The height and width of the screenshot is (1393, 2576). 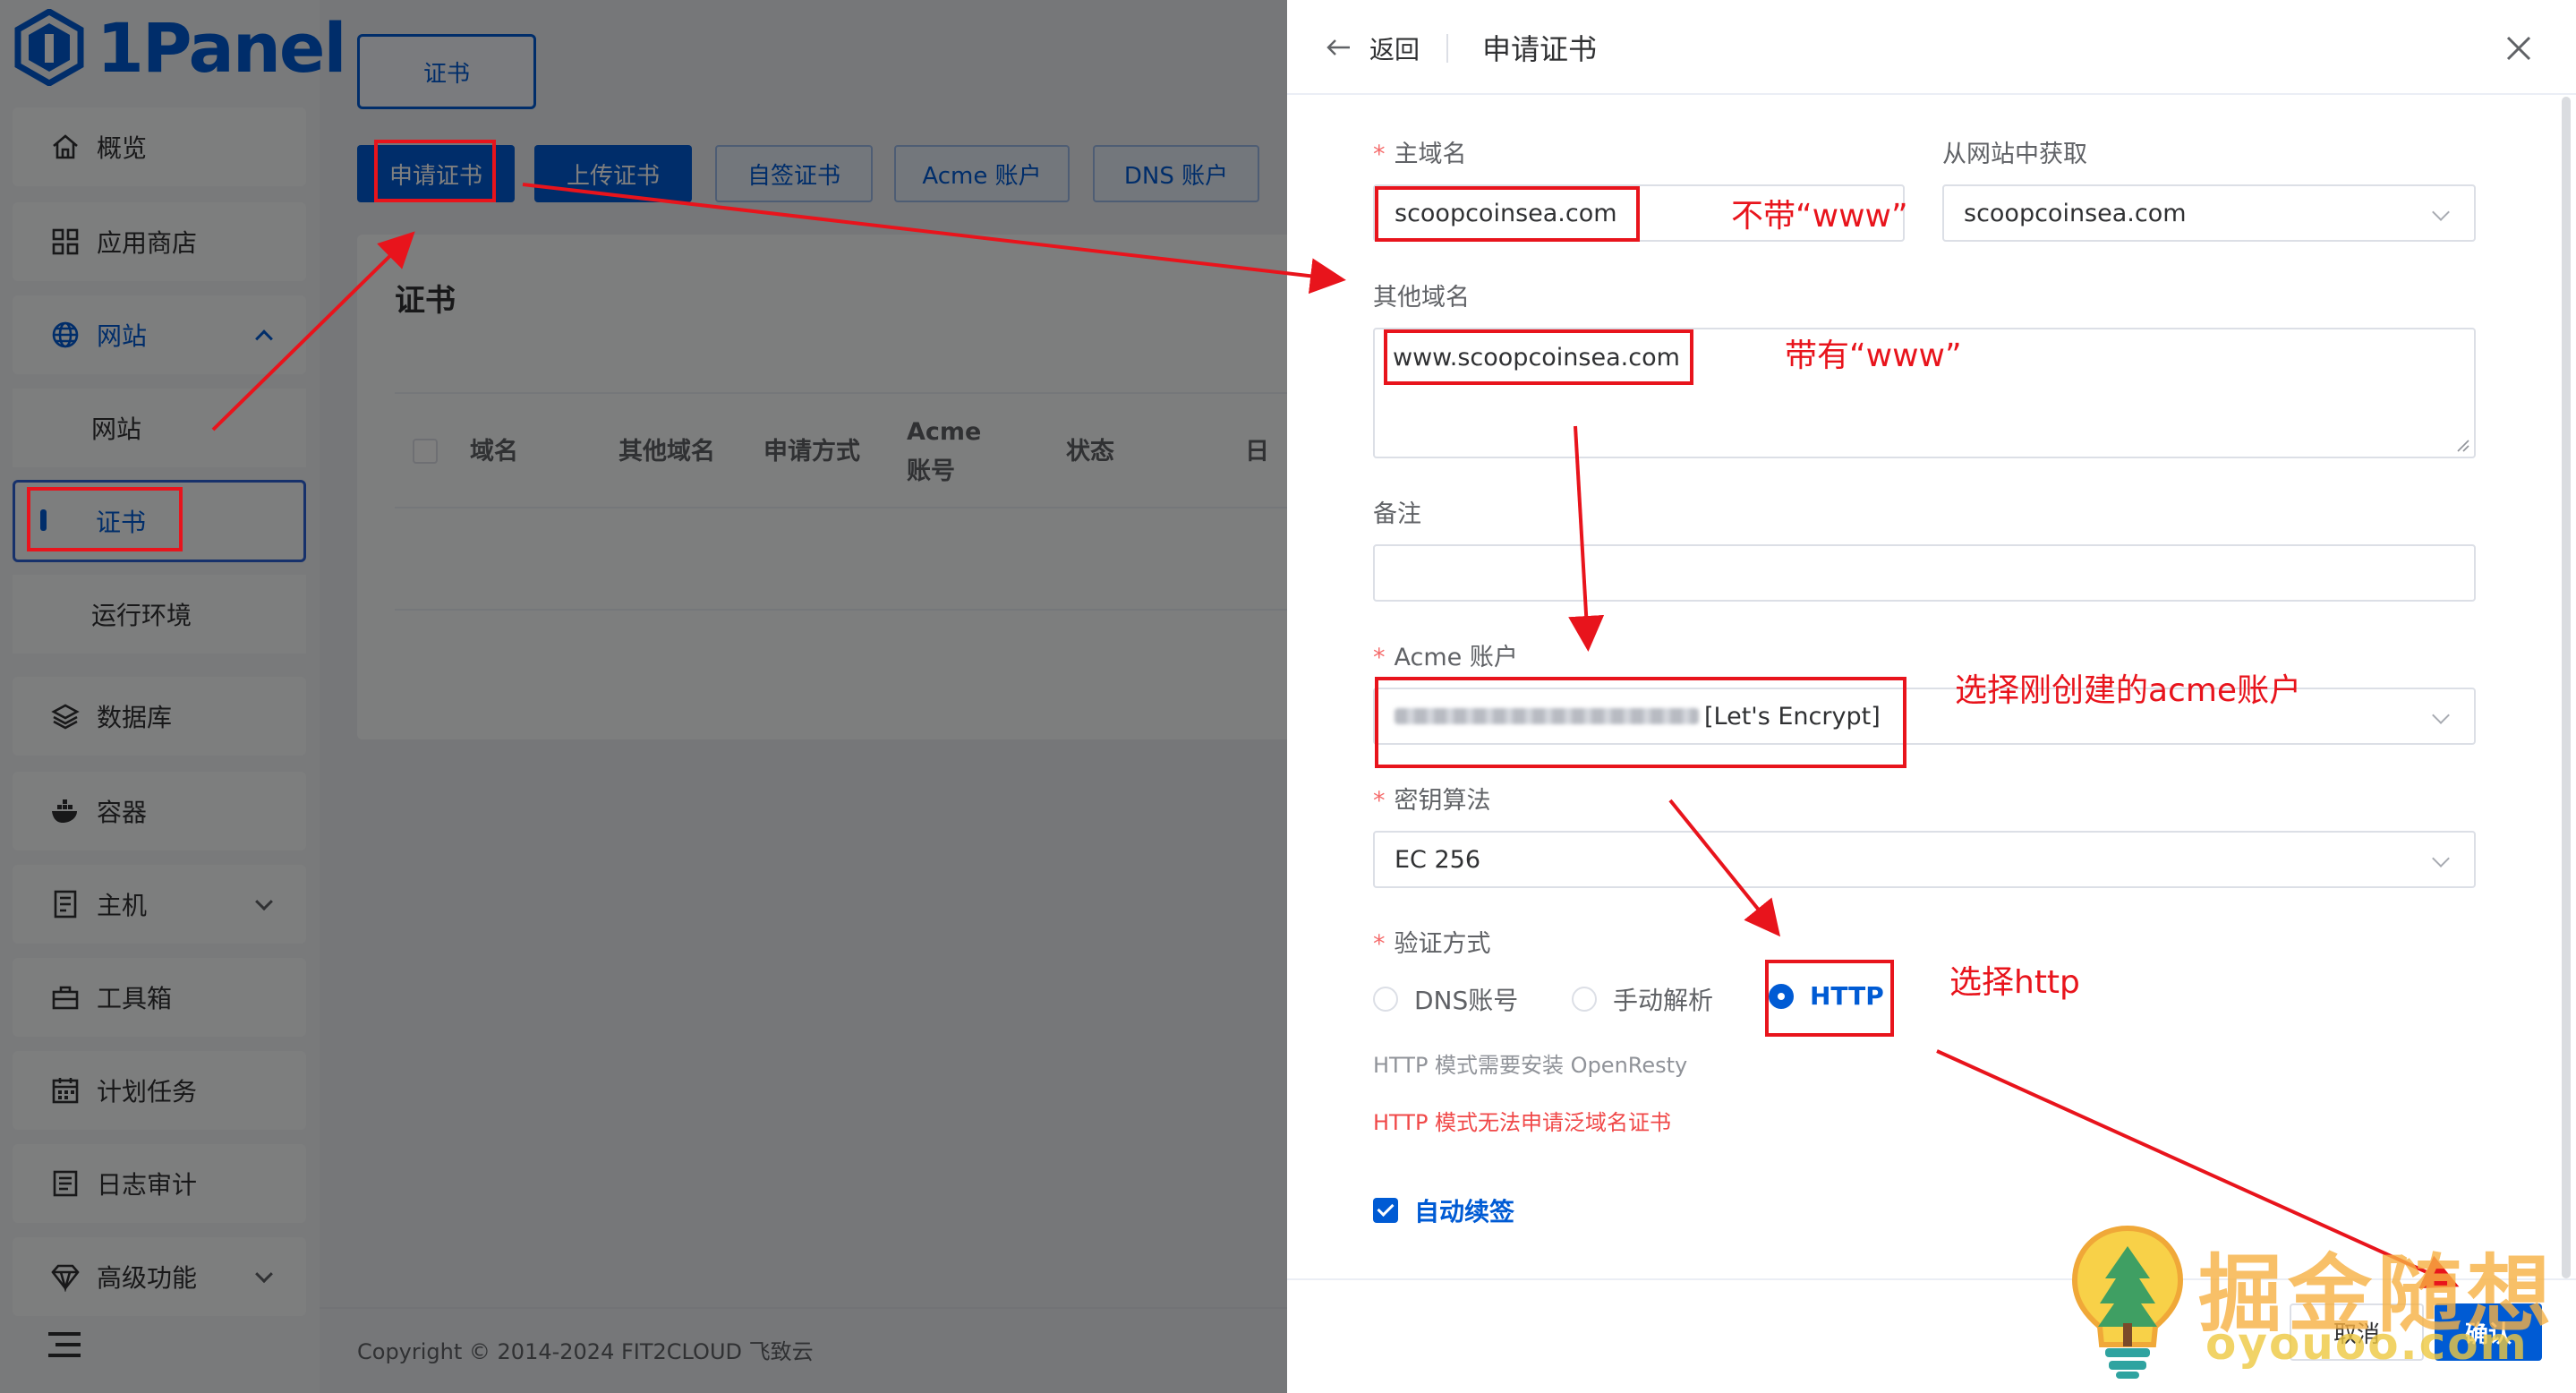 What do you see at coordinates (1931, 47) in the screenshot?
I see `drawer-header: 返回 申请证书` at bounding box center [1931, 47].